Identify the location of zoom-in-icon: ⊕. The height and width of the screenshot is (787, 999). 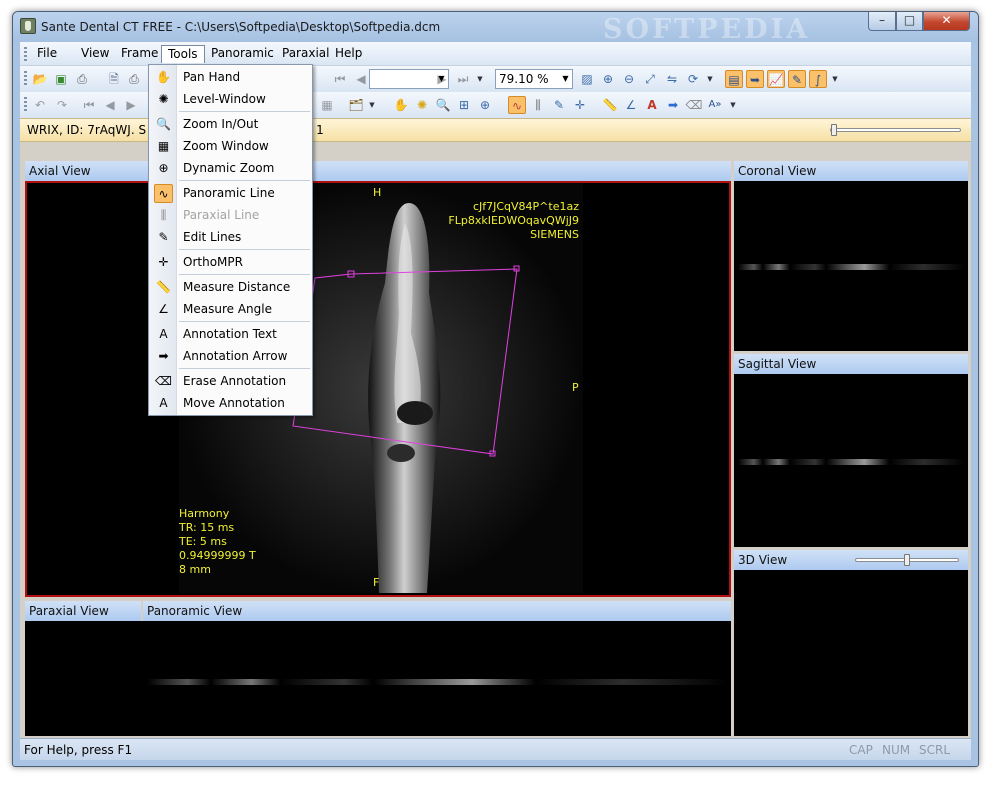
(608, 79).